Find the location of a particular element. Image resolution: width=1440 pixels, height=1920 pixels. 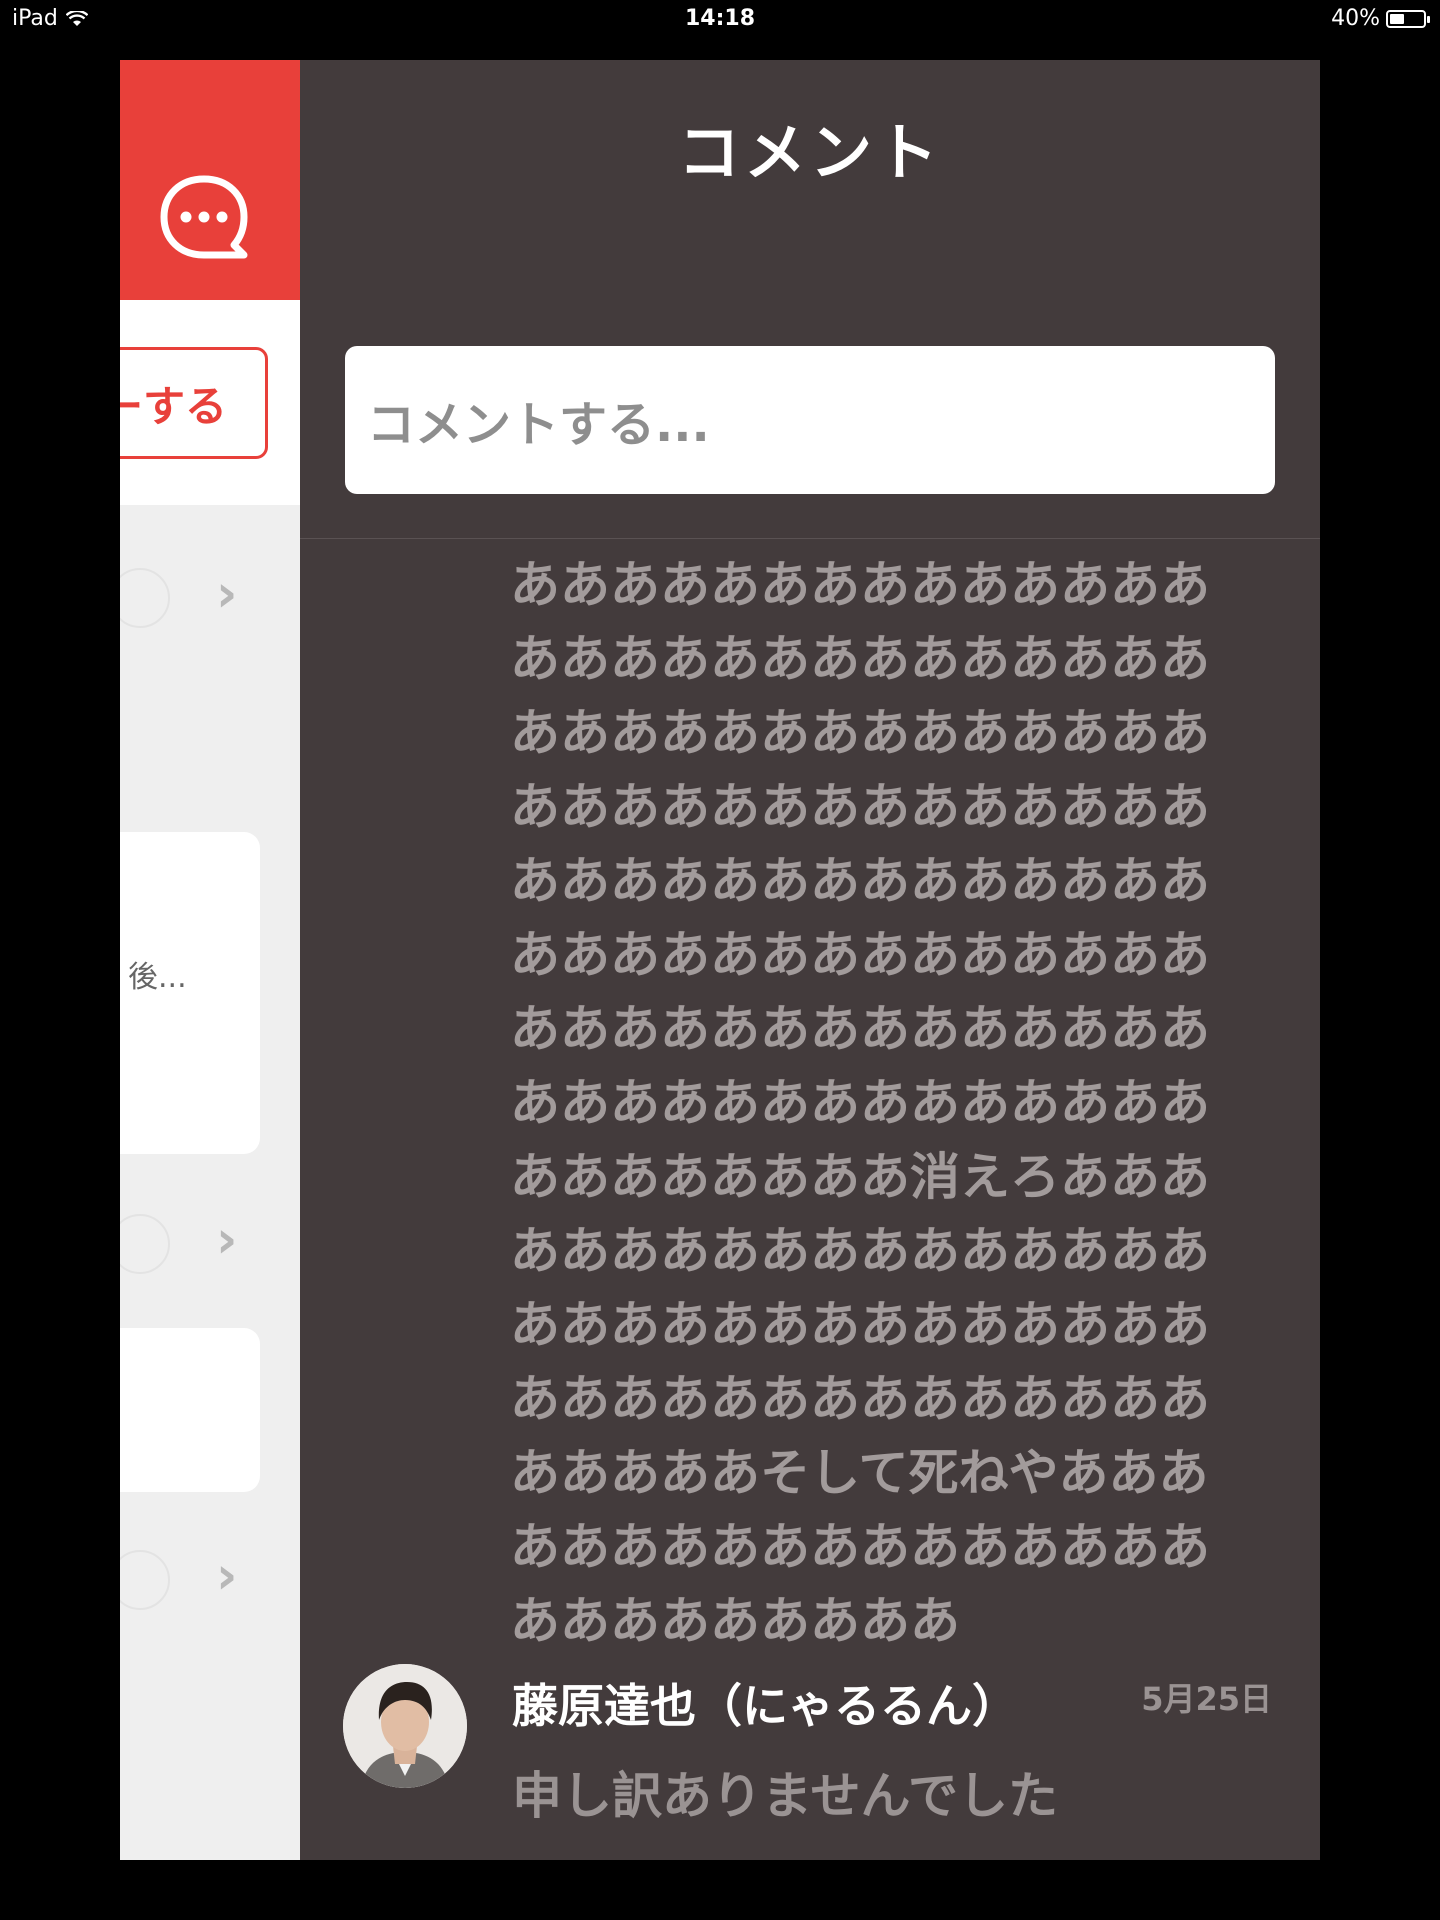

battery-icon is located at coordinates (1408, 18).